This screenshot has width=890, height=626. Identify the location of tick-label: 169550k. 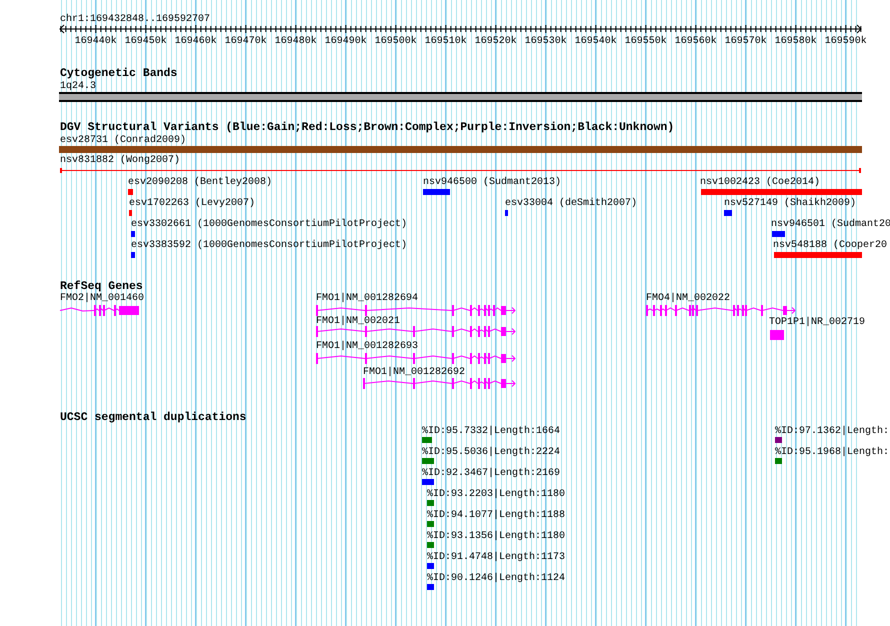
(646, 41).